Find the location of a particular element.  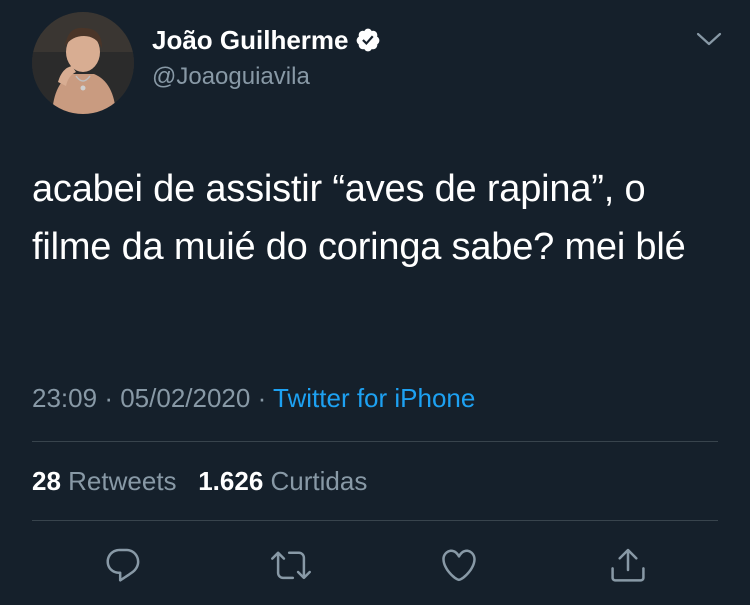

avatar-photo is located at coordinates (83, 63).